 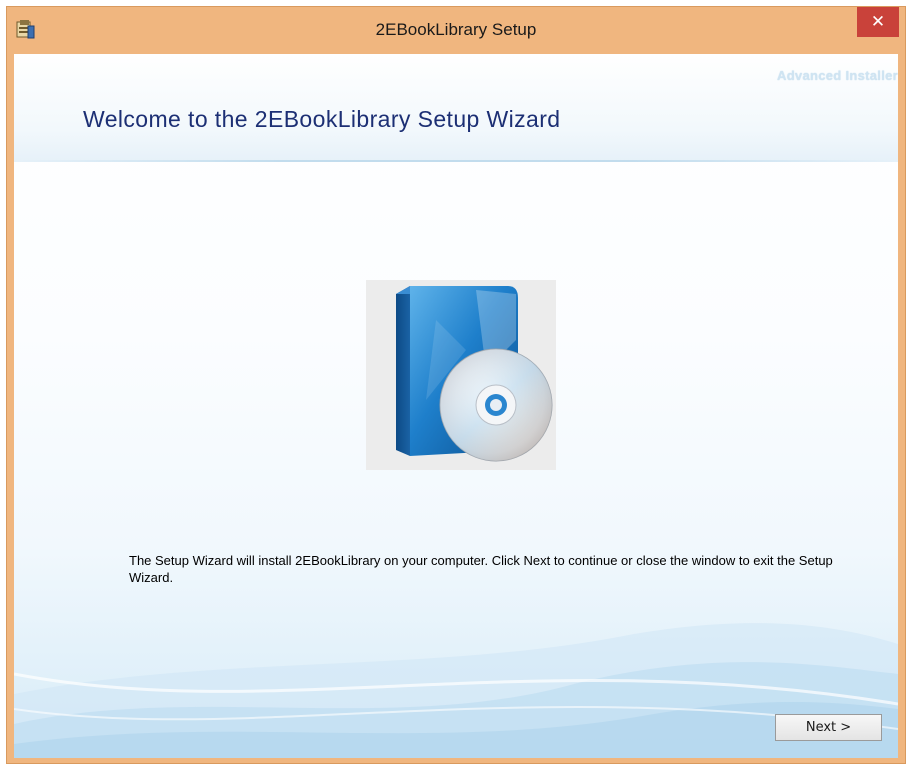 I want to click on close-button: ✕, so click(x=878, y=22).